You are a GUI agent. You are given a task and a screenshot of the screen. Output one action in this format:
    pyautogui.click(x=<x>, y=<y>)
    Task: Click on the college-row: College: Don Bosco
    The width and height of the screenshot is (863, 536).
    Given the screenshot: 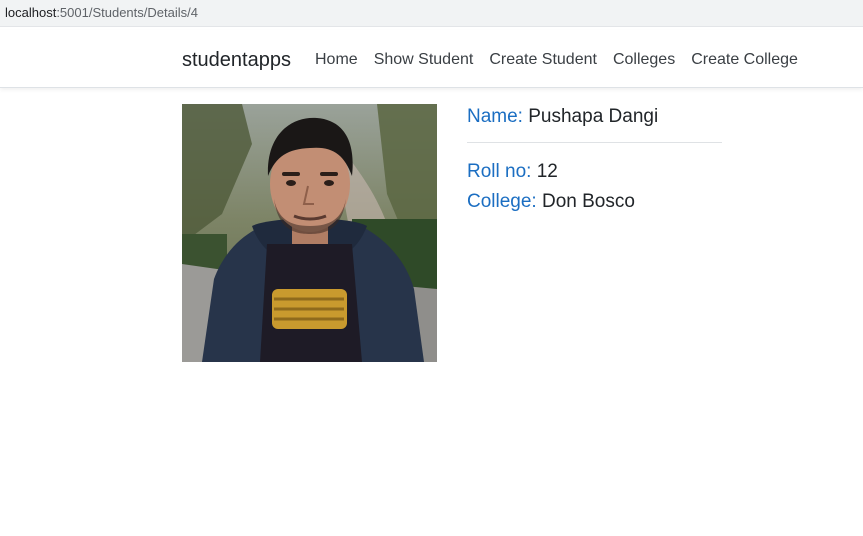 What is the action you would take?
    pyautogui.click(x=551, y=202)
    